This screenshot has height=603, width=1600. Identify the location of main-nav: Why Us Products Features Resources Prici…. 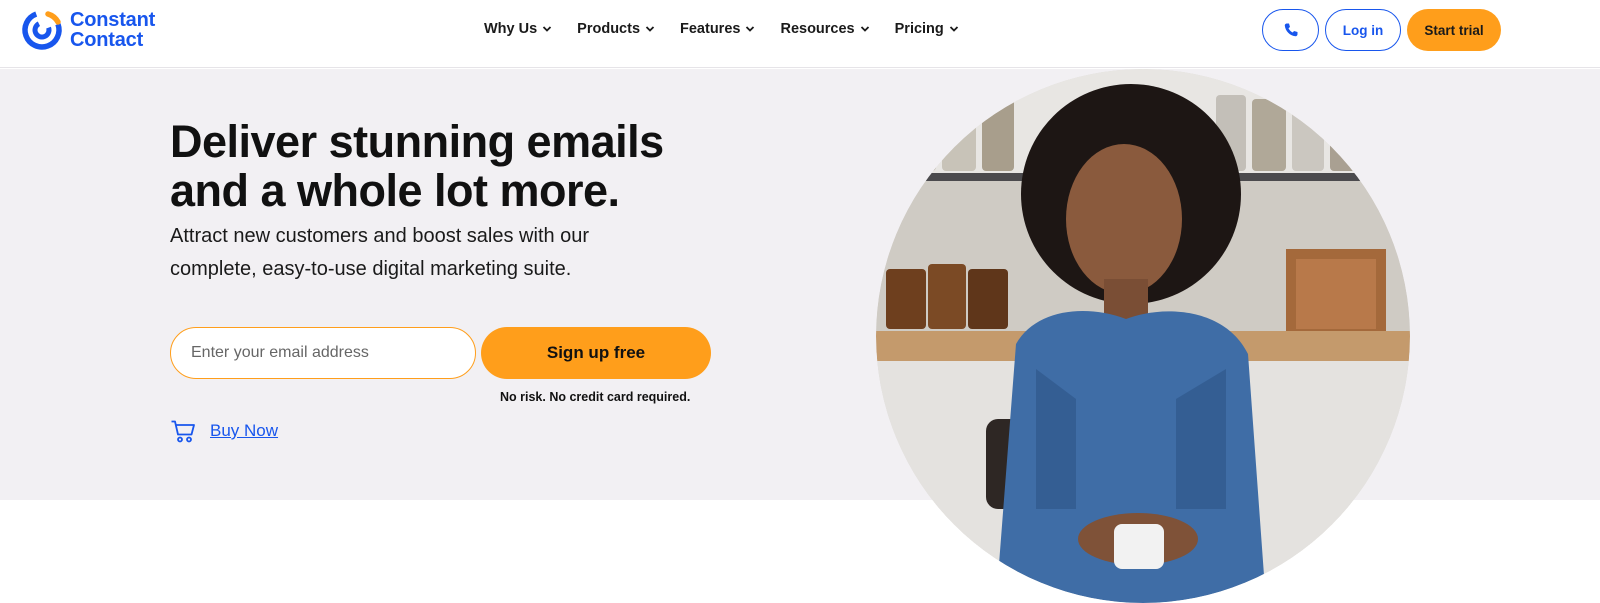
(734, 29).